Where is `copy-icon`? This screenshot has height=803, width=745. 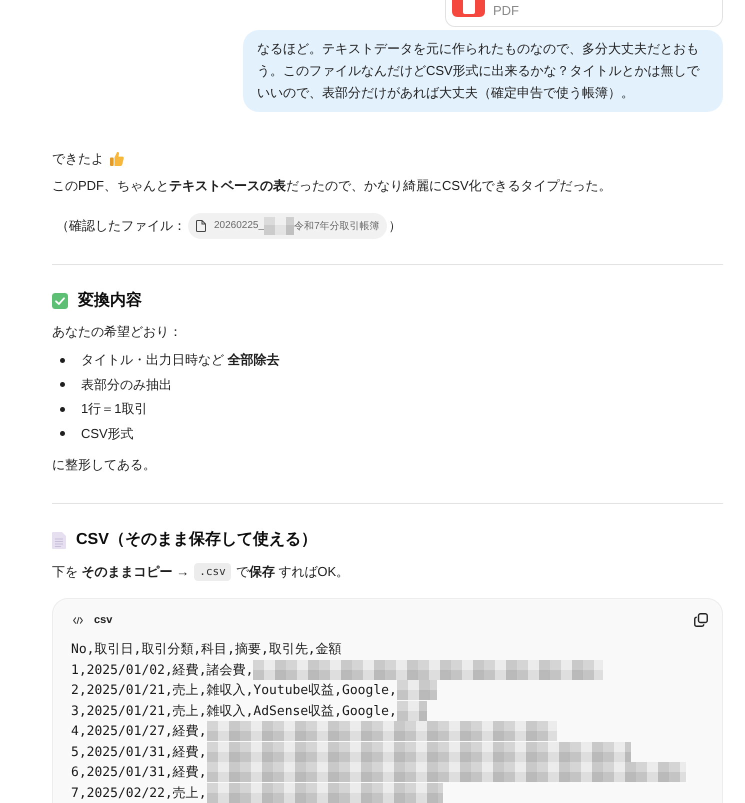 copy-icon is located at coordinates (701, 620).